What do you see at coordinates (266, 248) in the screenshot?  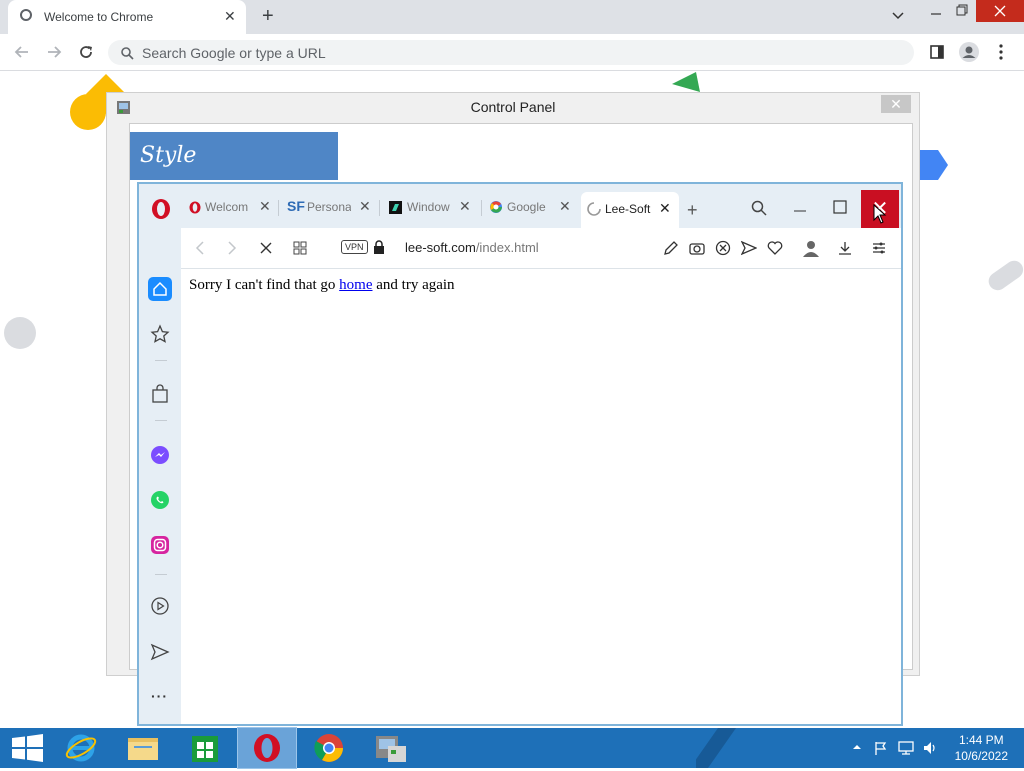 I see `stop-loading-icon` at bounding box center [266, 248].